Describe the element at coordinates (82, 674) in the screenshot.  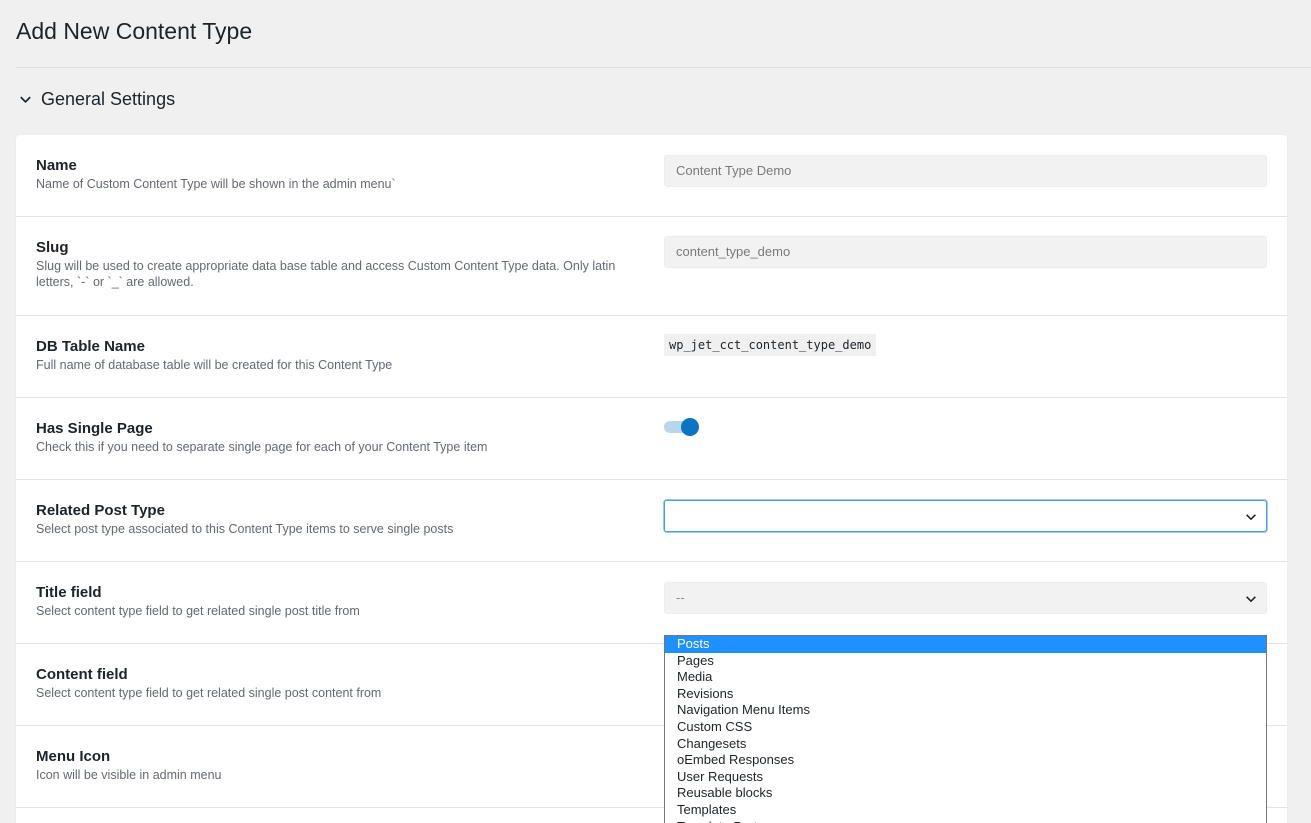
I see `content-field-label: Content field` at that location.